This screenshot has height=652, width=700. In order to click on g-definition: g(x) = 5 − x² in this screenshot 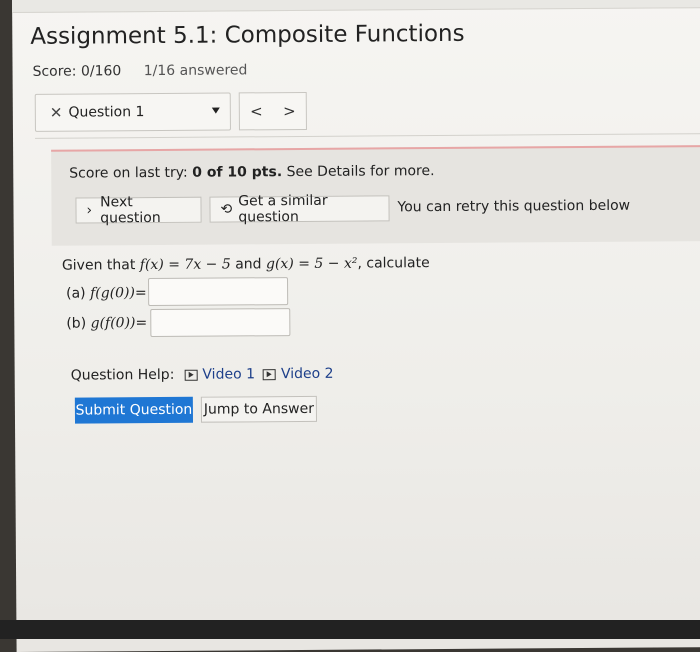, I will do `click(311, 264)`.